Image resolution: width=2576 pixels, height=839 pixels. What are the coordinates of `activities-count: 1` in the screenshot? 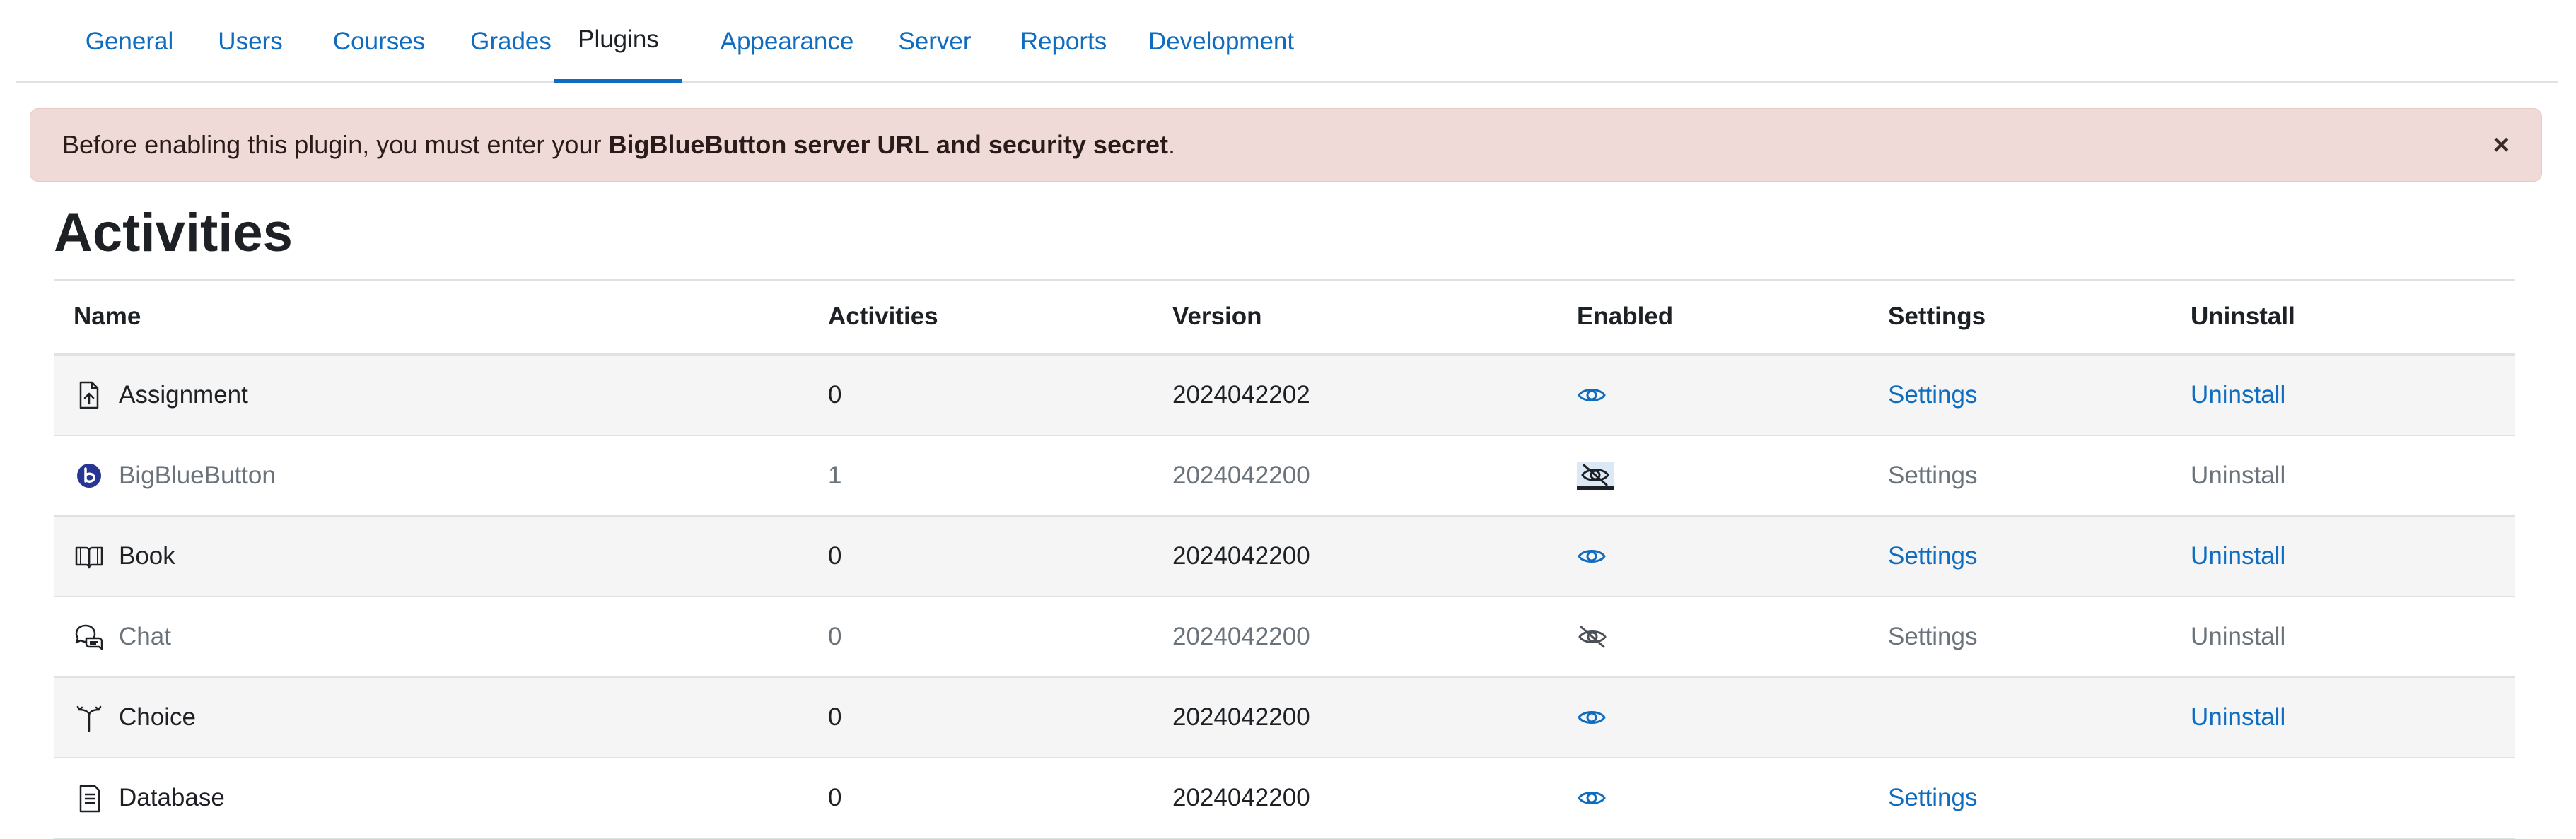 It's located at (835, 475).